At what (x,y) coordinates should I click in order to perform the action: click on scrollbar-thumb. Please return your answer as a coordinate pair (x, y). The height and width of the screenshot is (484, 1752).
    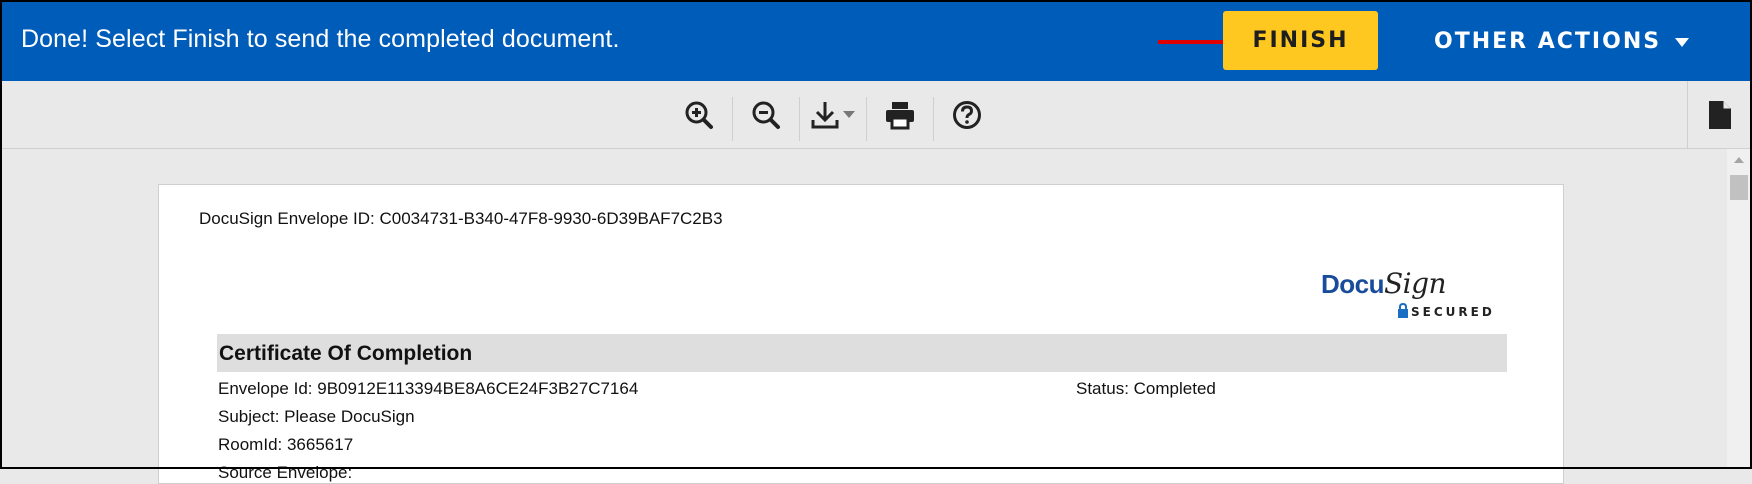
    Looking at the image, I should click on (1739, 187).